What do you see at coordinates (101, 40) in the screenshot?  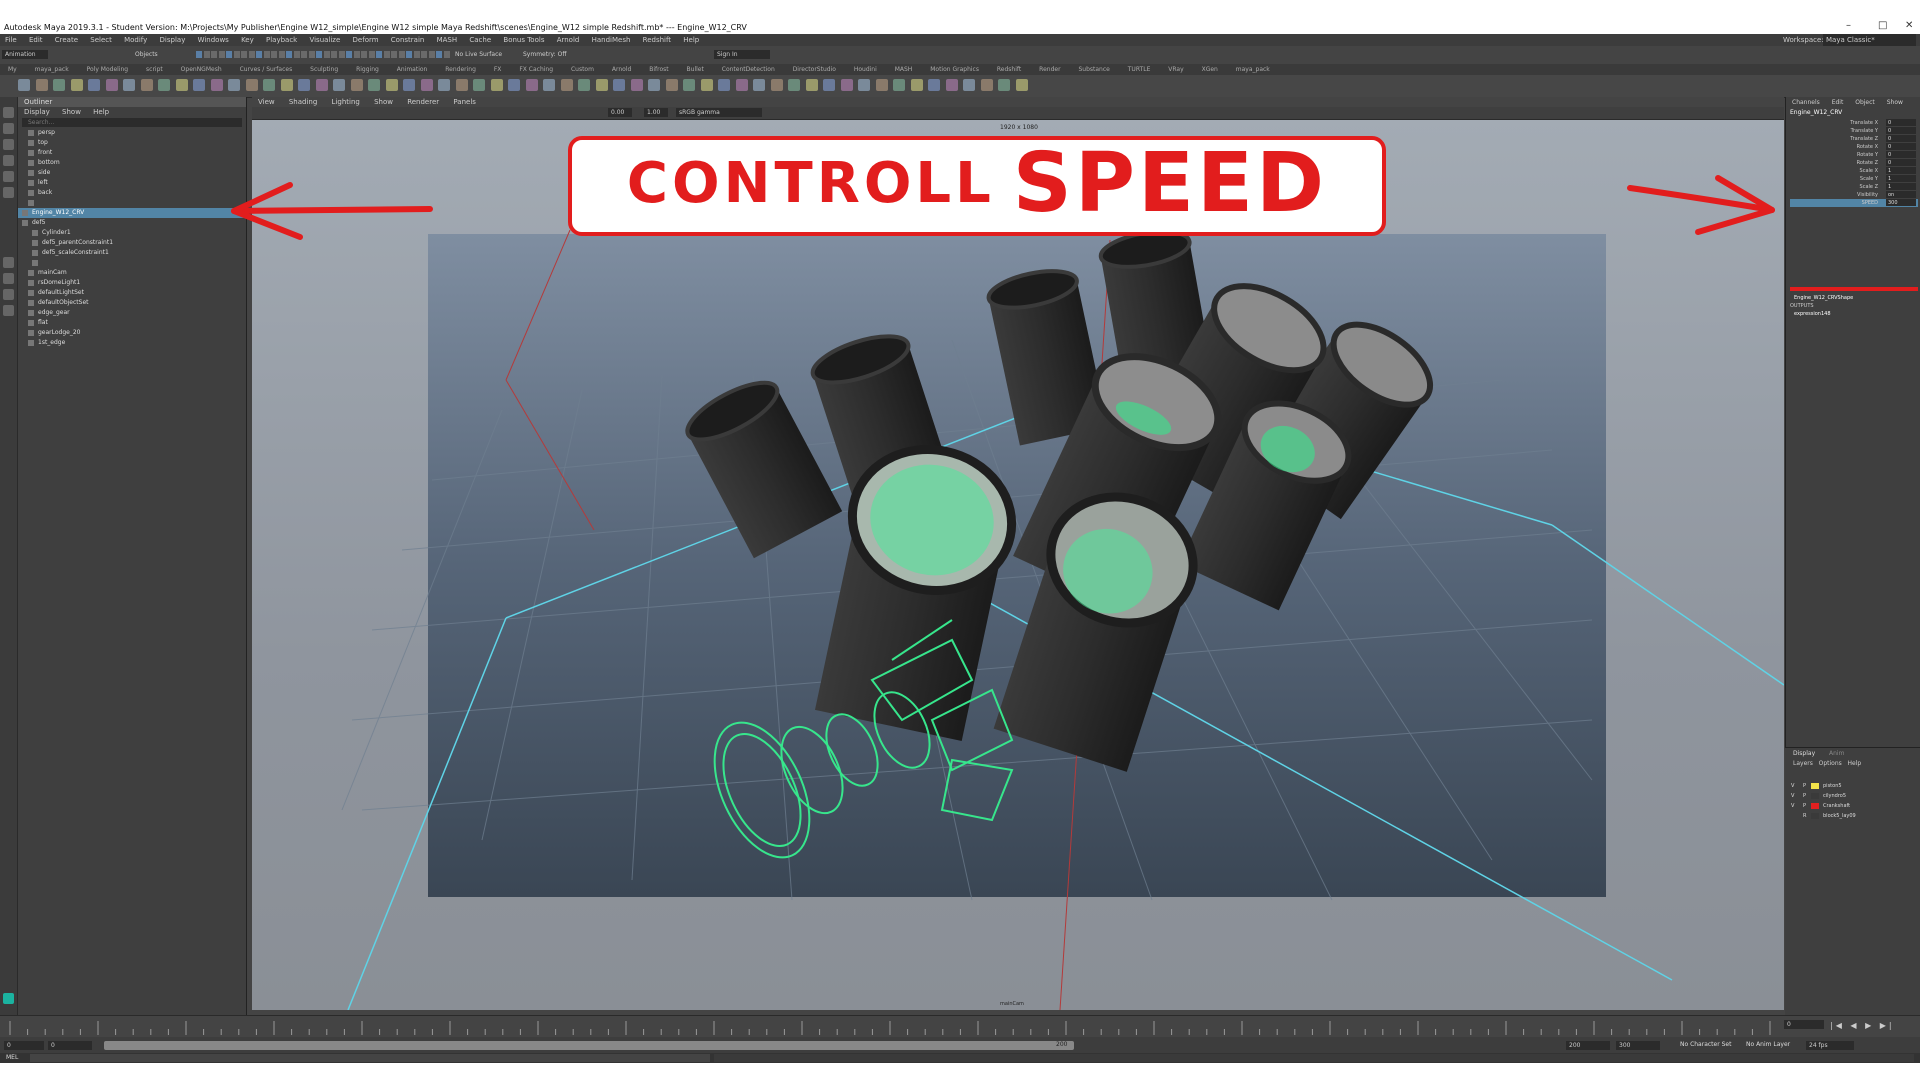 I see `menu-select: Select` at bounding box center [101, 40].